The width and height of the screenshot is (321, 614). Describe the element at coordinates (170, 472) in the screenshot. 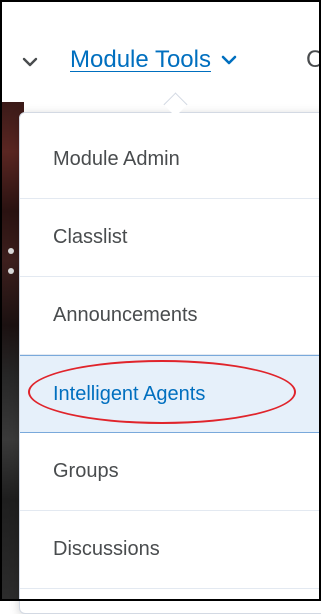

I see `menu-item-groups: Groups` at that location.